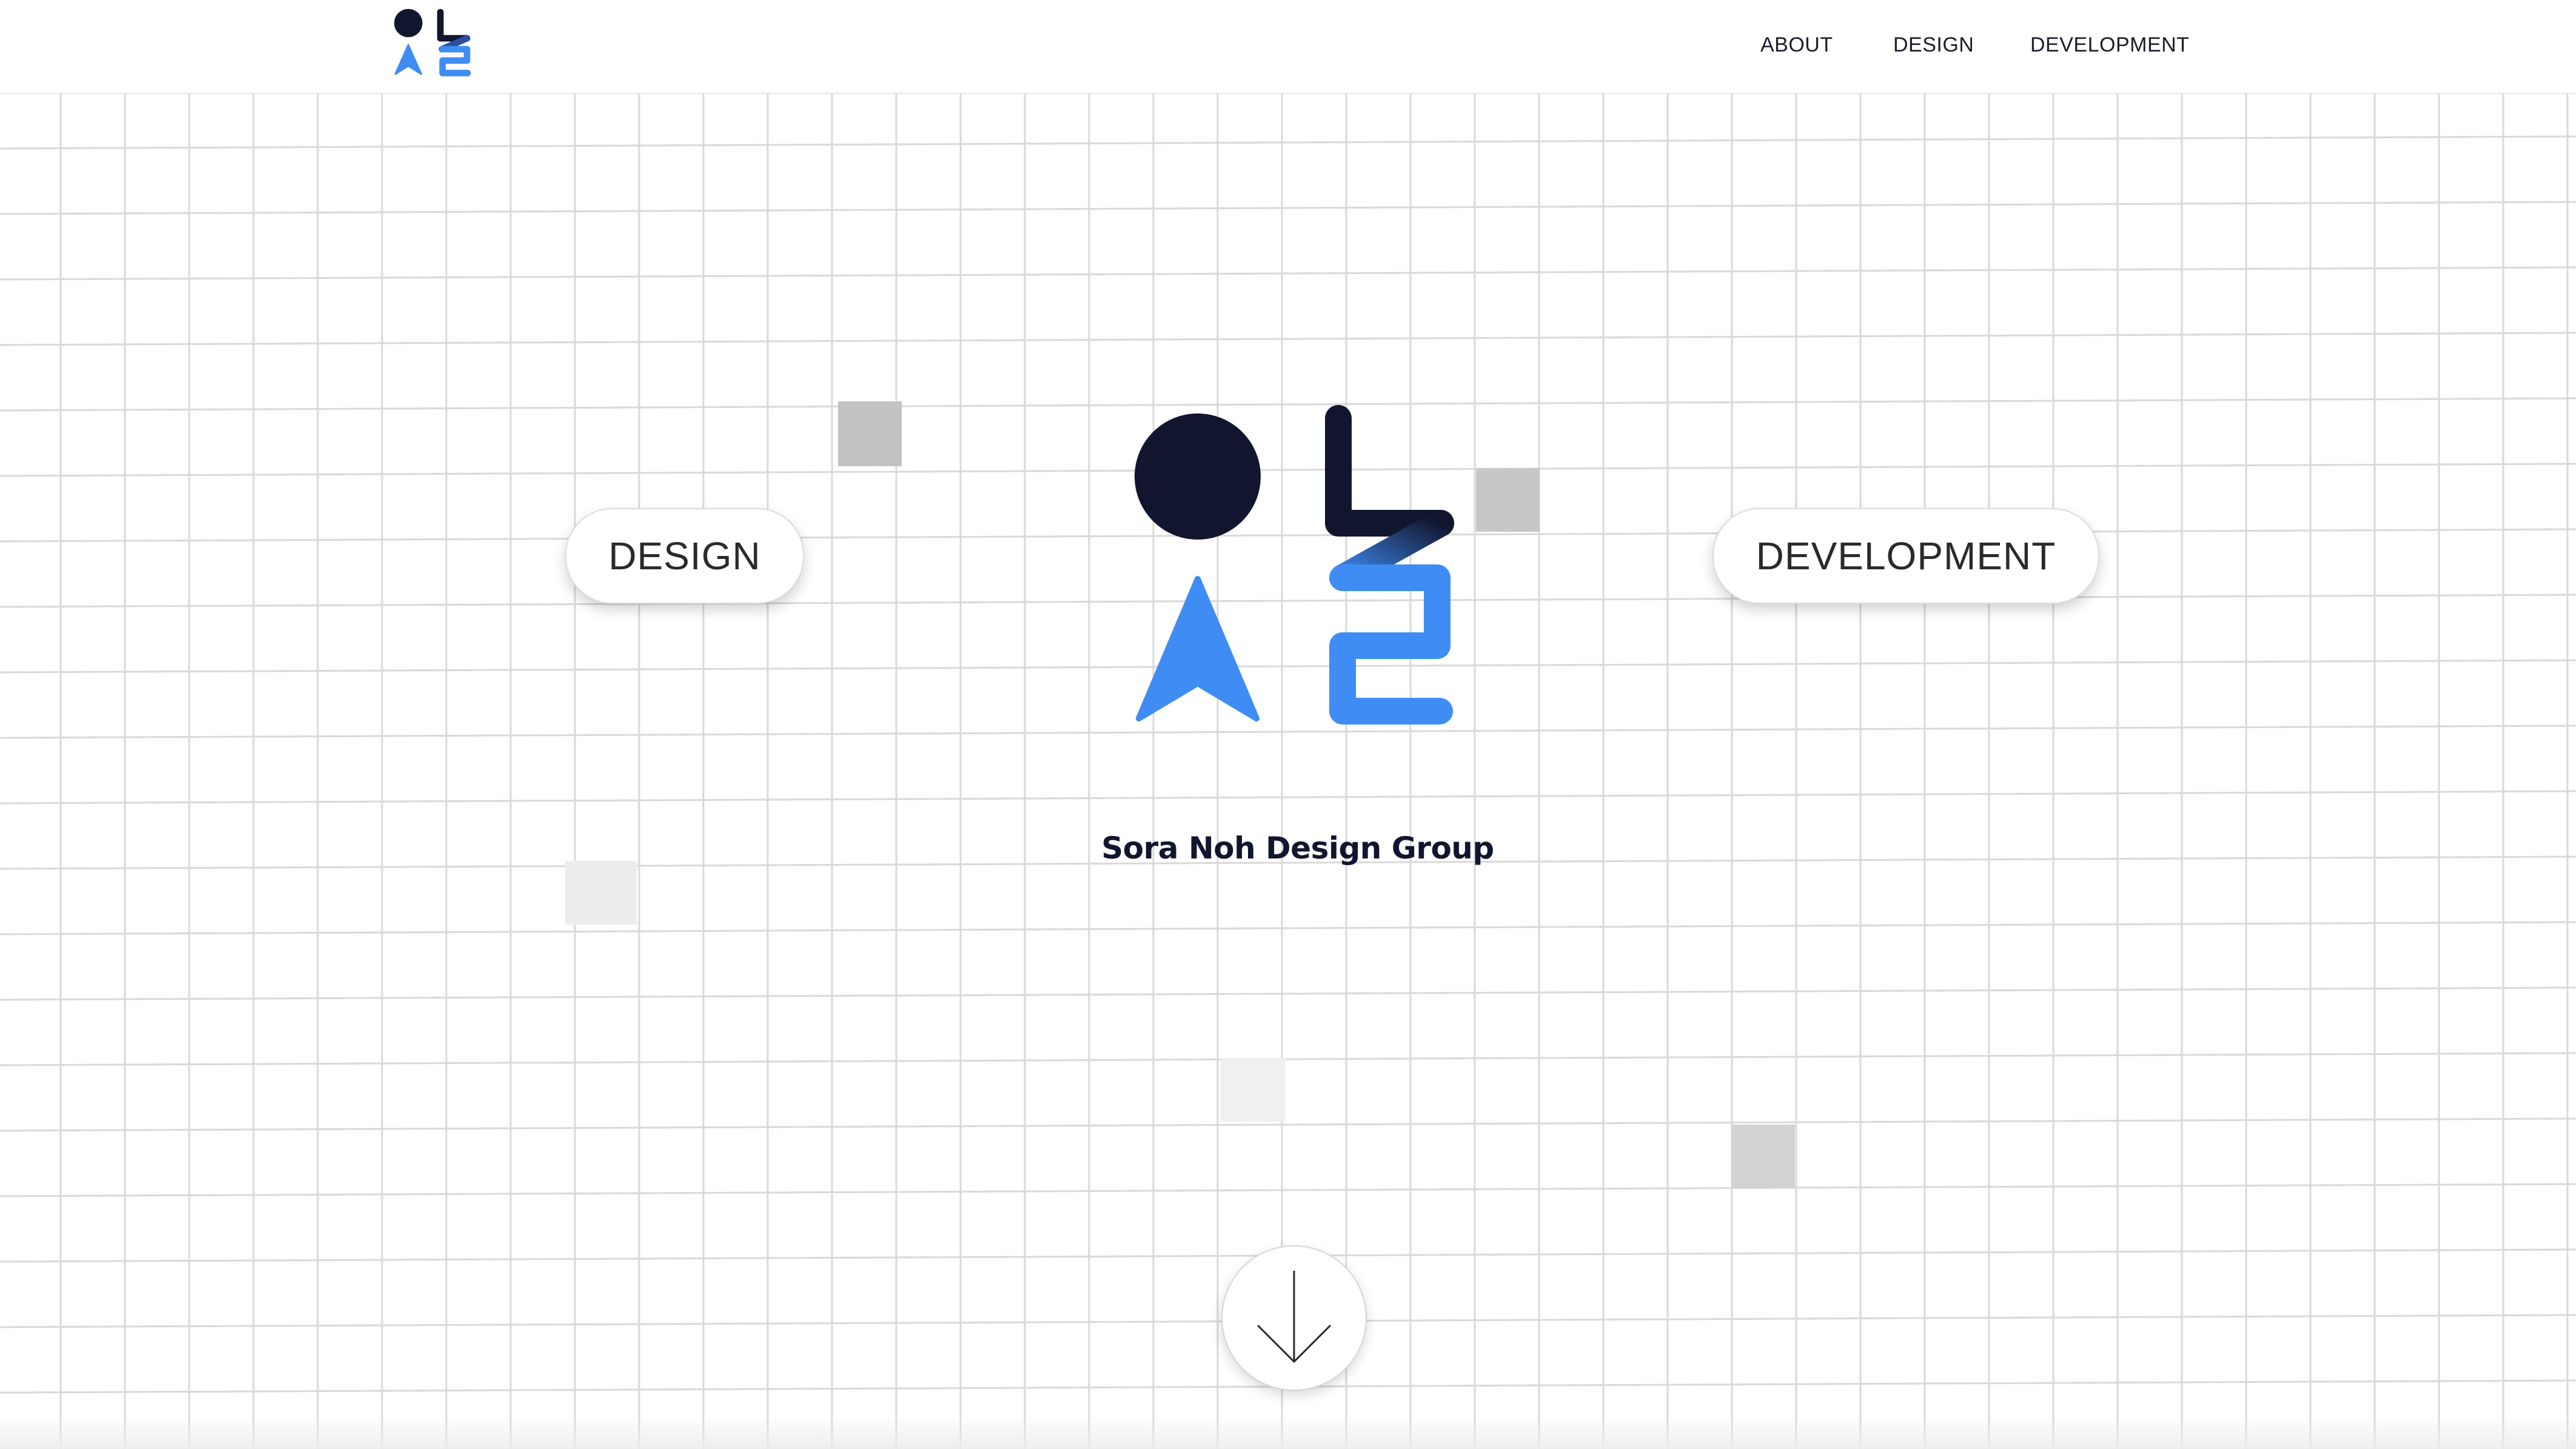  I want to click on nav-about: ABOUT, so click(1796, 45).